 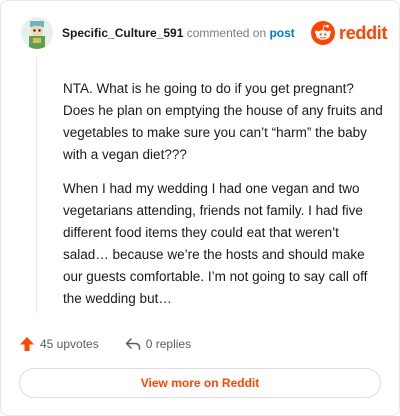 I want to click on reply-button: 0 replies, so click(x=158, y=344).